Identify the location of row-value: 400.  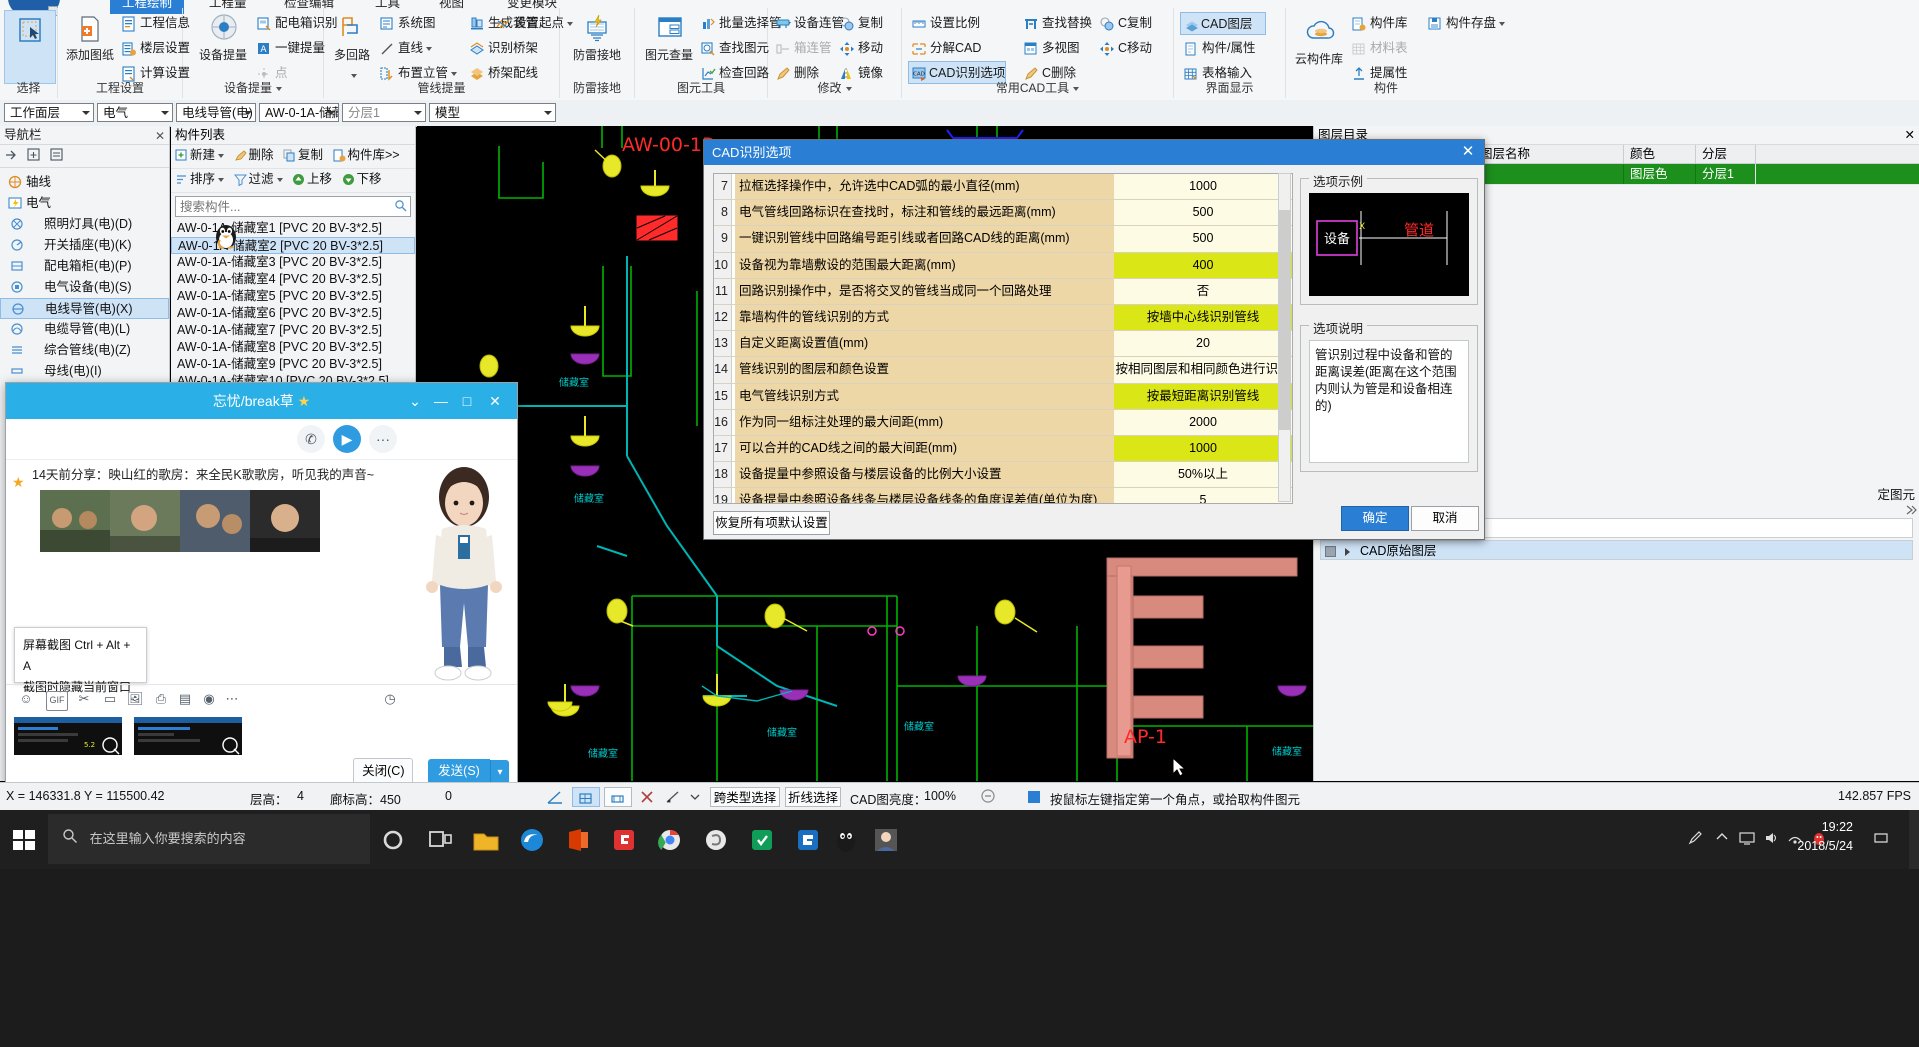
(1203, 265).